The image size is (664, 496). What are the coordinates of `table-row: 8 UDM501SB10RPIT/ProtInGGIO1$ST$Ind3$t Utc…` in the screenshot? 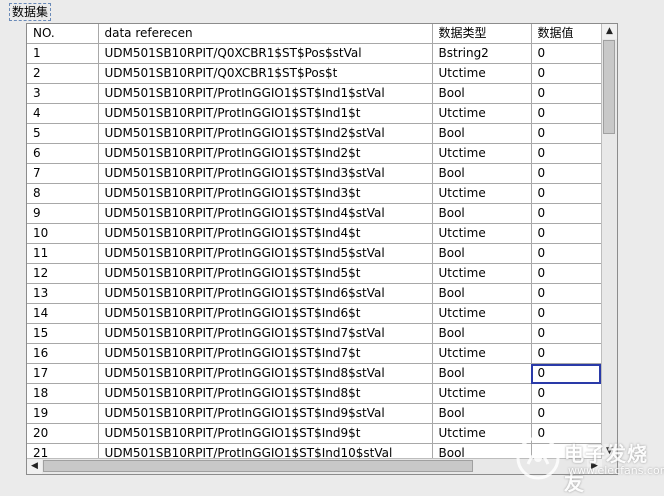 It's located at (314, 193).